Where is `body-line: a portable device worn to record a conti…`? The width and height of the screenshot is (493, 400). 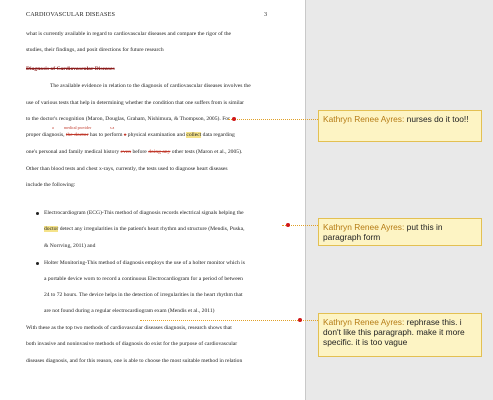
body-line: a portable device worn to record a conti… is located at coordinates (143, 279).